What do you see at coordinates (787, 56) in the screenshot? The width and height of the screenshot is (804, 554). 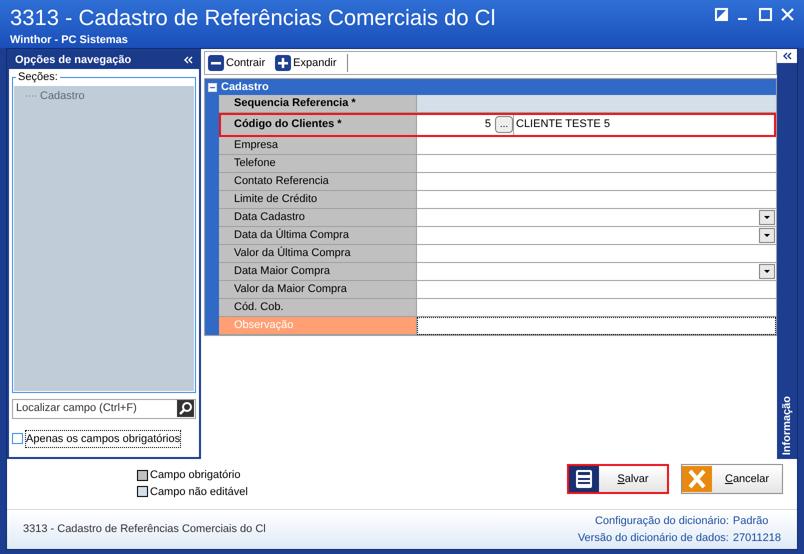 I see `double-chevron-left-icon` at bounding box center [787, 56].